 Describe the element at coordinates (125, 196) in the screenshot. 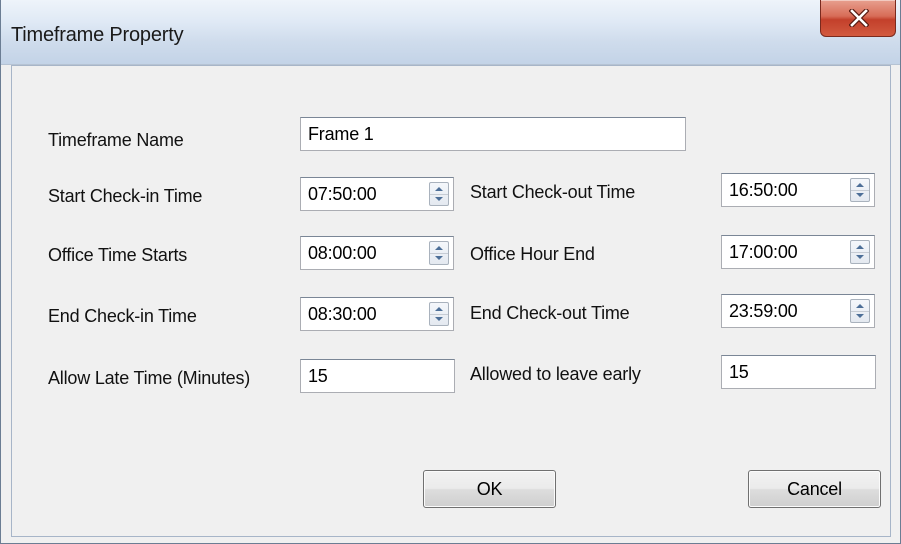

I see `label-start-checkin: Start Check-in Time` at that location.